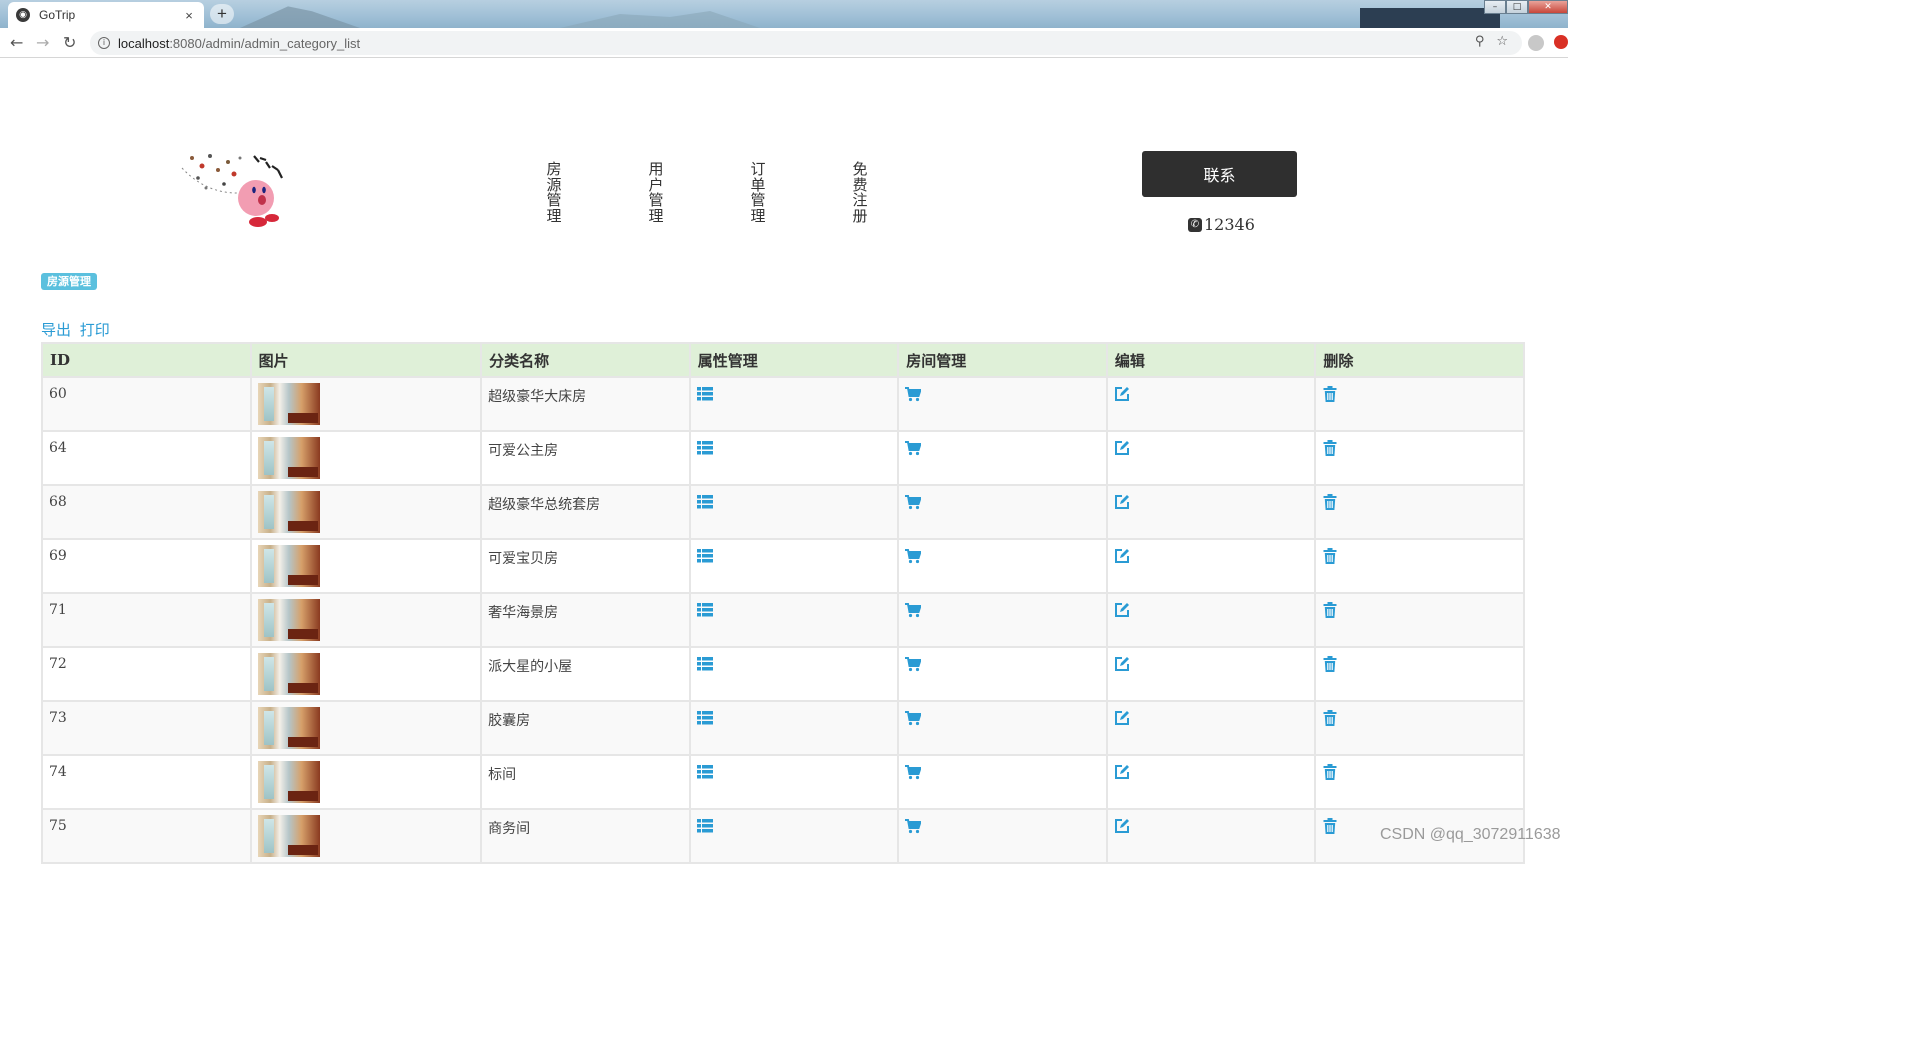  I want to click on main-nav: 房源管理 用户管理 订单管理 免费注册, so click(784, 196).